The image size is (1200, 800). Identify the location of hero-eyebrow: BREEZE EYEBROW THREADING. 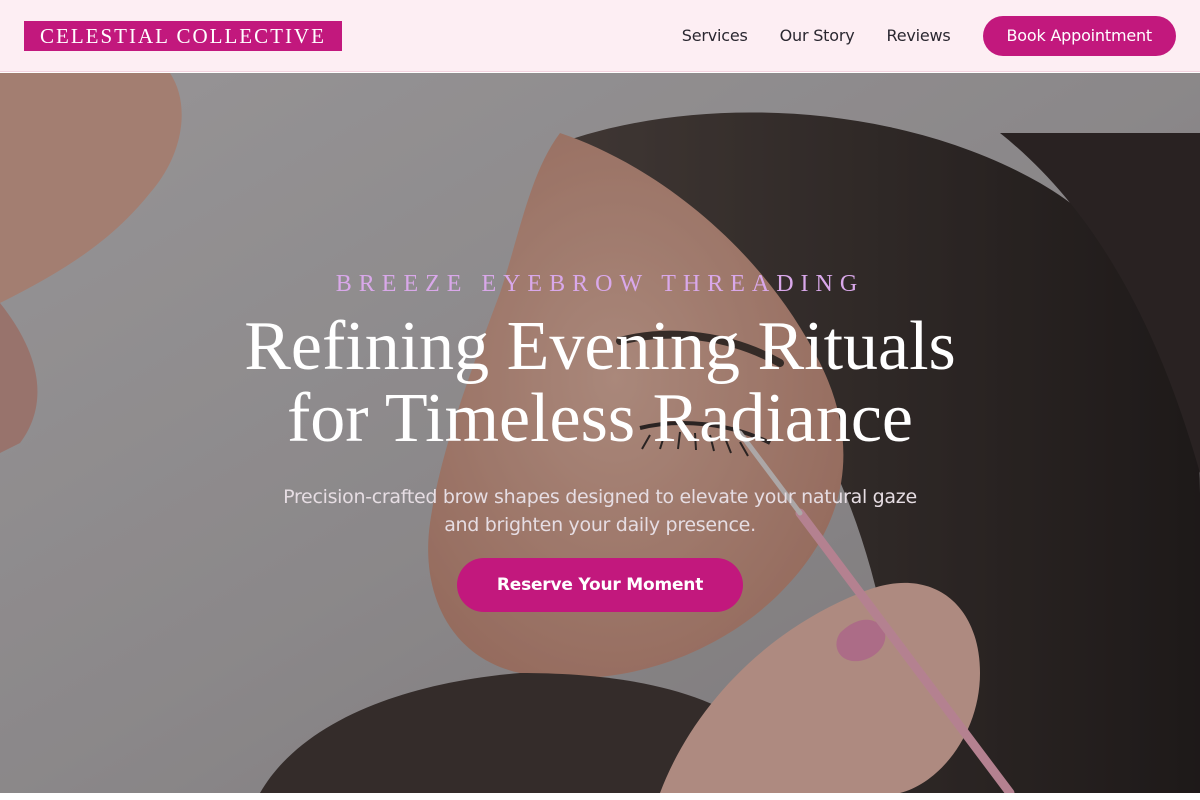
(600, 284).